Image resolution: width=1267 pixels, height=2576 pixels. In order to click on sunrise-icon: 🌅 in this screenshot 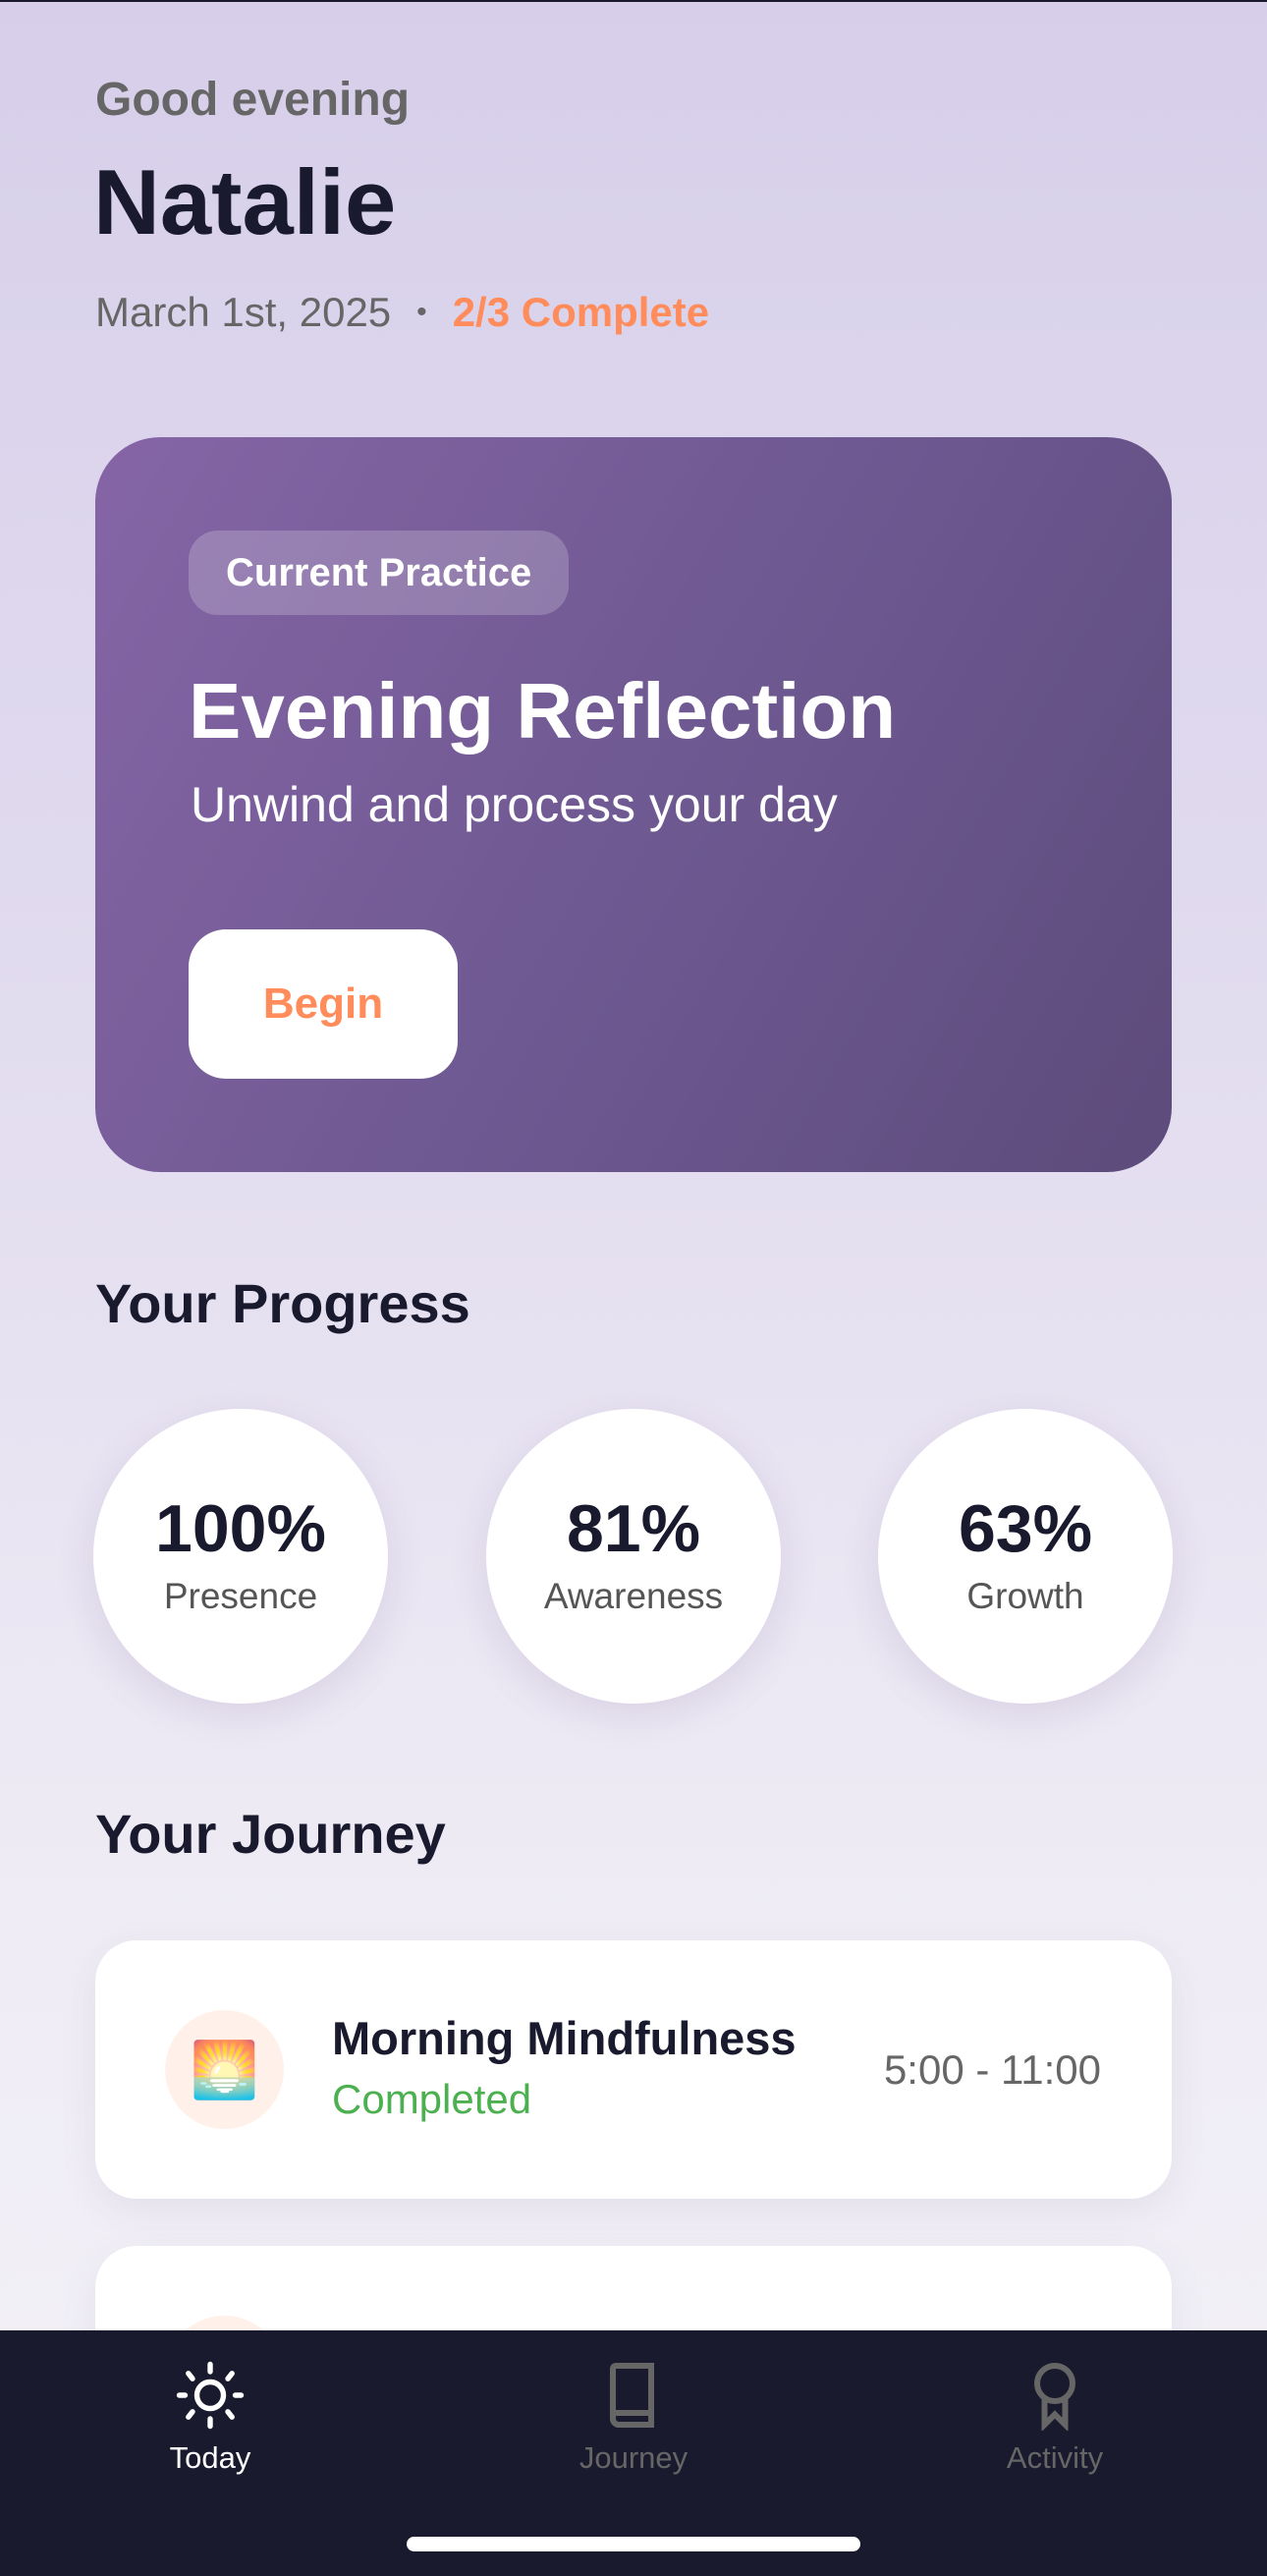, I will do `click(224, 2069)`.